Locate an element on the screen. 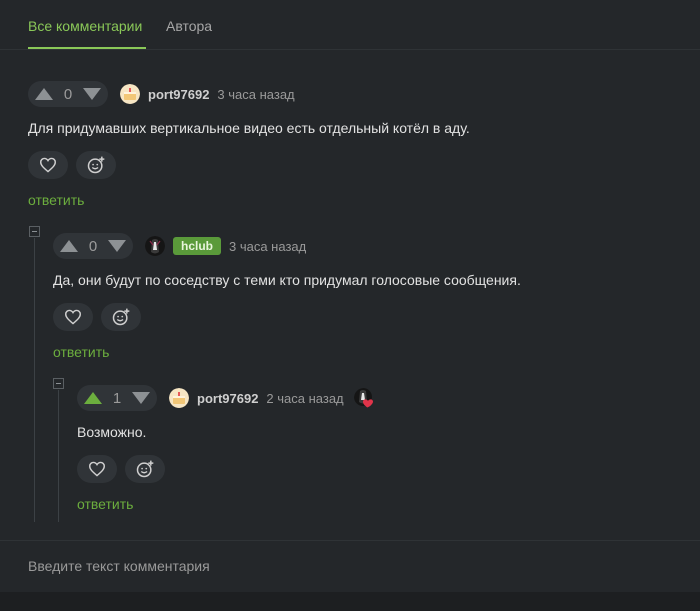 Image resolution: width=700 pixels, height=611 pixels. liked-by-author-avatar is located at coordinates (363, 398).